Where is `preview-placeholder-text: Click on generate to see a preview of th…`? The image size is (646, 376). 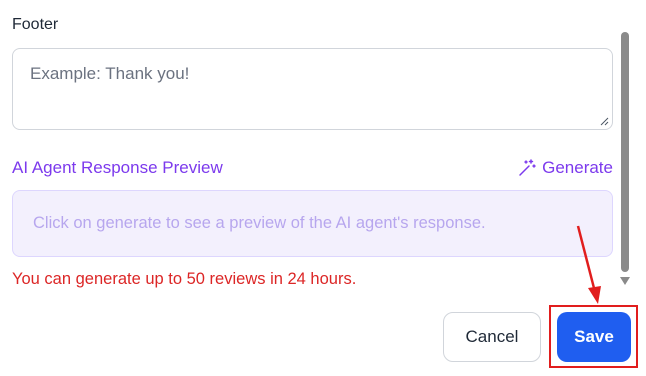
preview-placeholder-text: Click on generate to see a preview of th… is located at coordinates (259, 223).